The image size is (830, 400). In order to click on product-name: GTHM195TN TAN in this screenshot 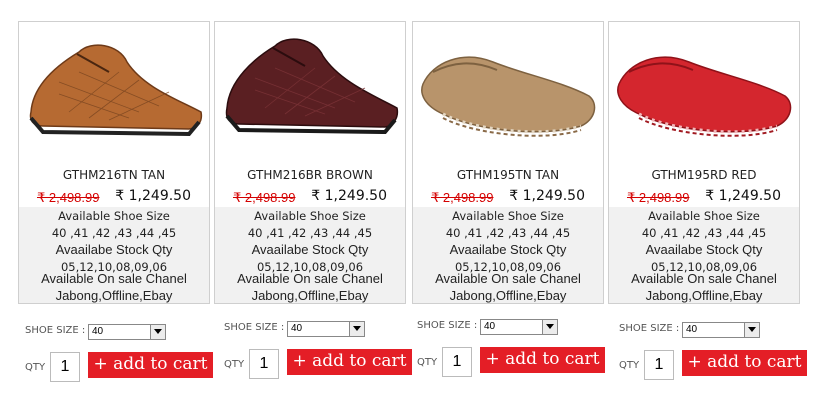, I will do `click(508, 175)`.